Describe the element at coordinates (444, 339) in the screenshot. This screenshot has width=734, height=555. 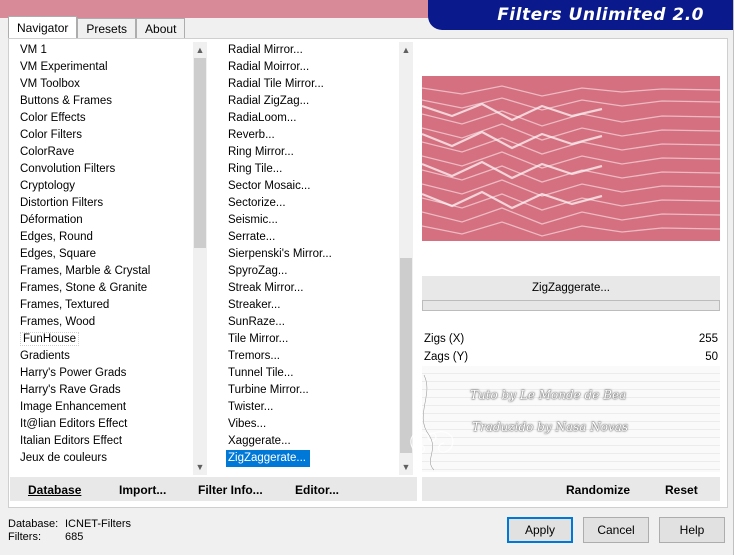
I see `param-label: Zigs (X)` at that location.